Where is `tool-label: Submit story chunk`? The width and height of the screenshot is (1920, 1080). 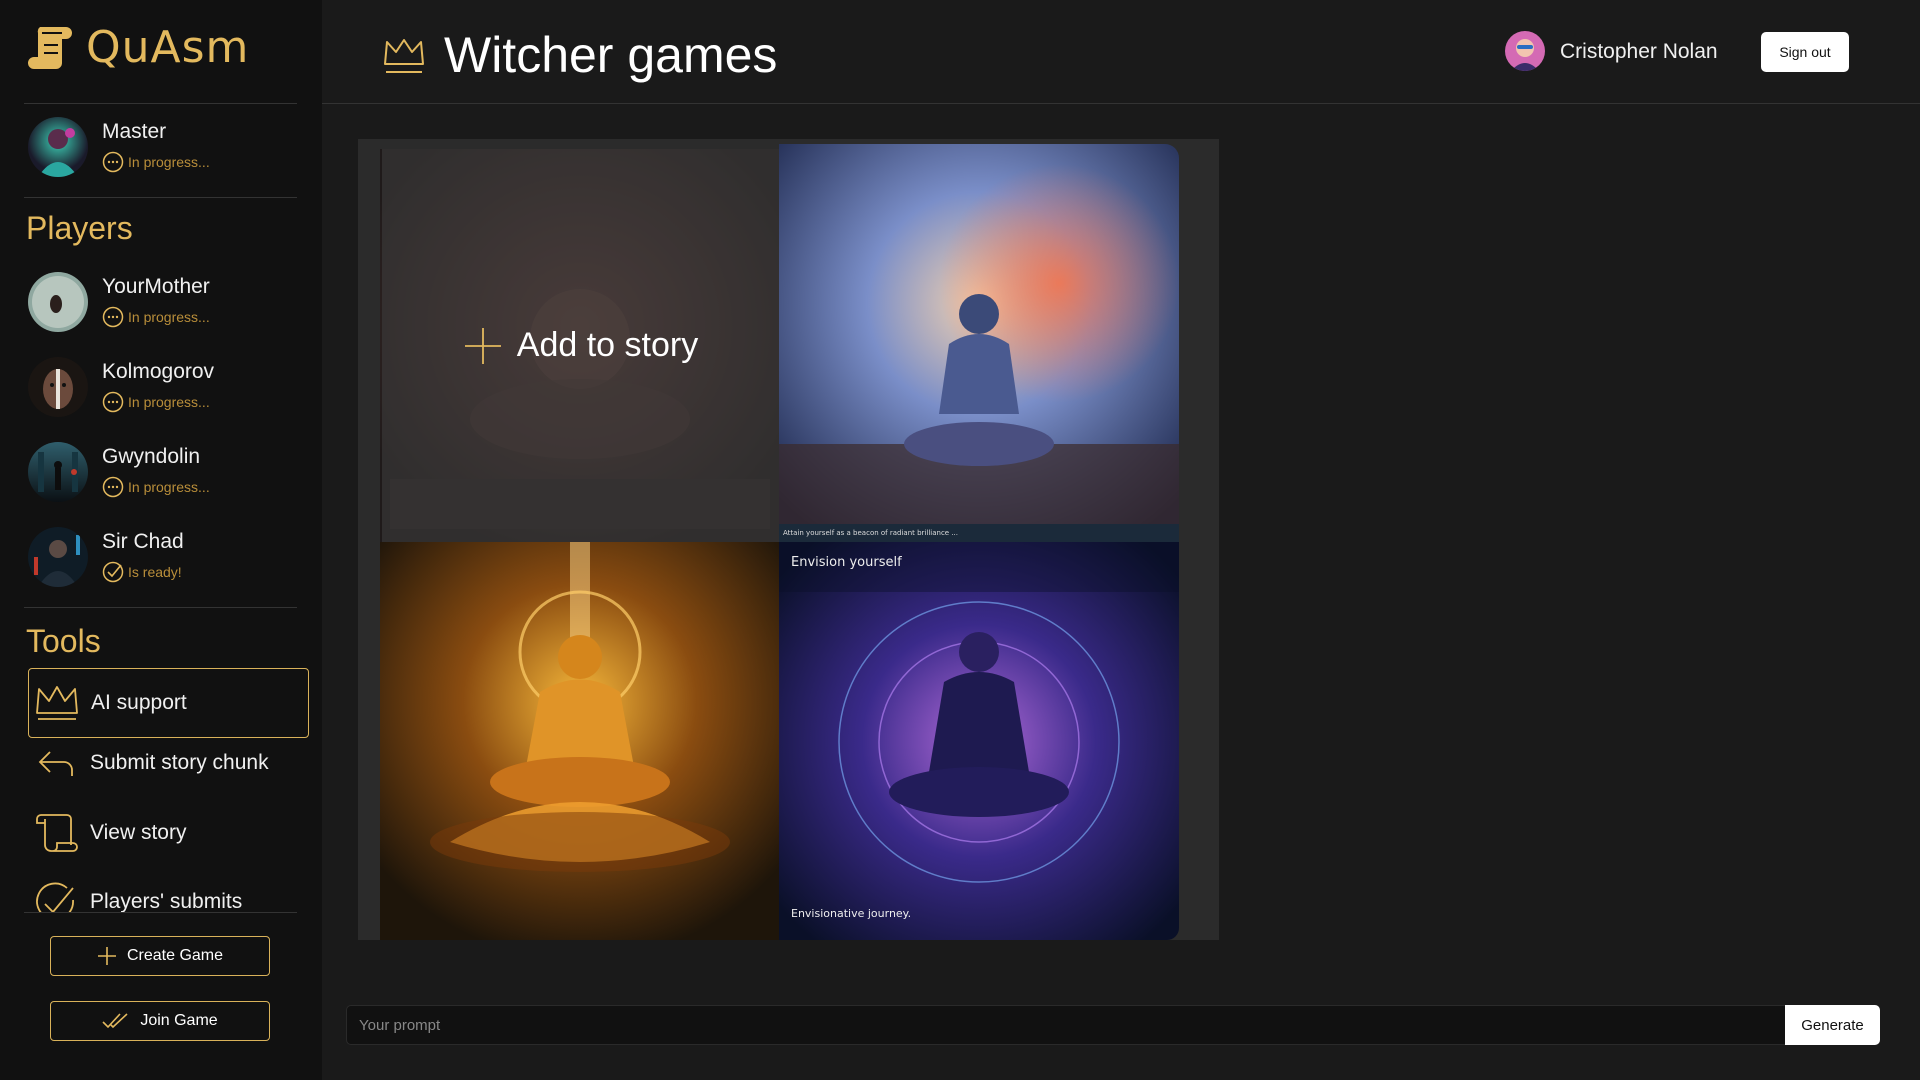
tool-label: Submit story chunk is located at coordinates (179, 762).